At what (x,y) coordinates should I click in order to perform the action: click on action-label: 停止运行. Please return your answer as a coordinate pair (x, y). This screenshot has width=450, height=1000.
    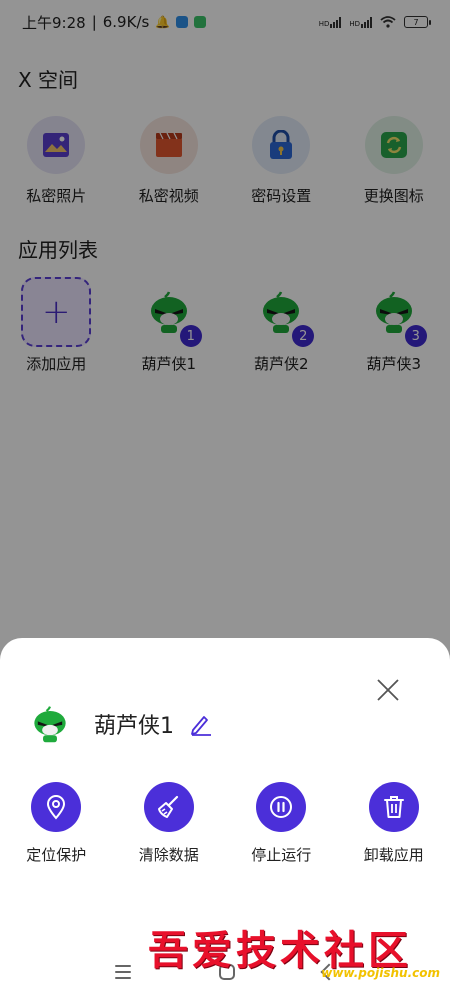
    Looking at the image, I should click on (281, 855).